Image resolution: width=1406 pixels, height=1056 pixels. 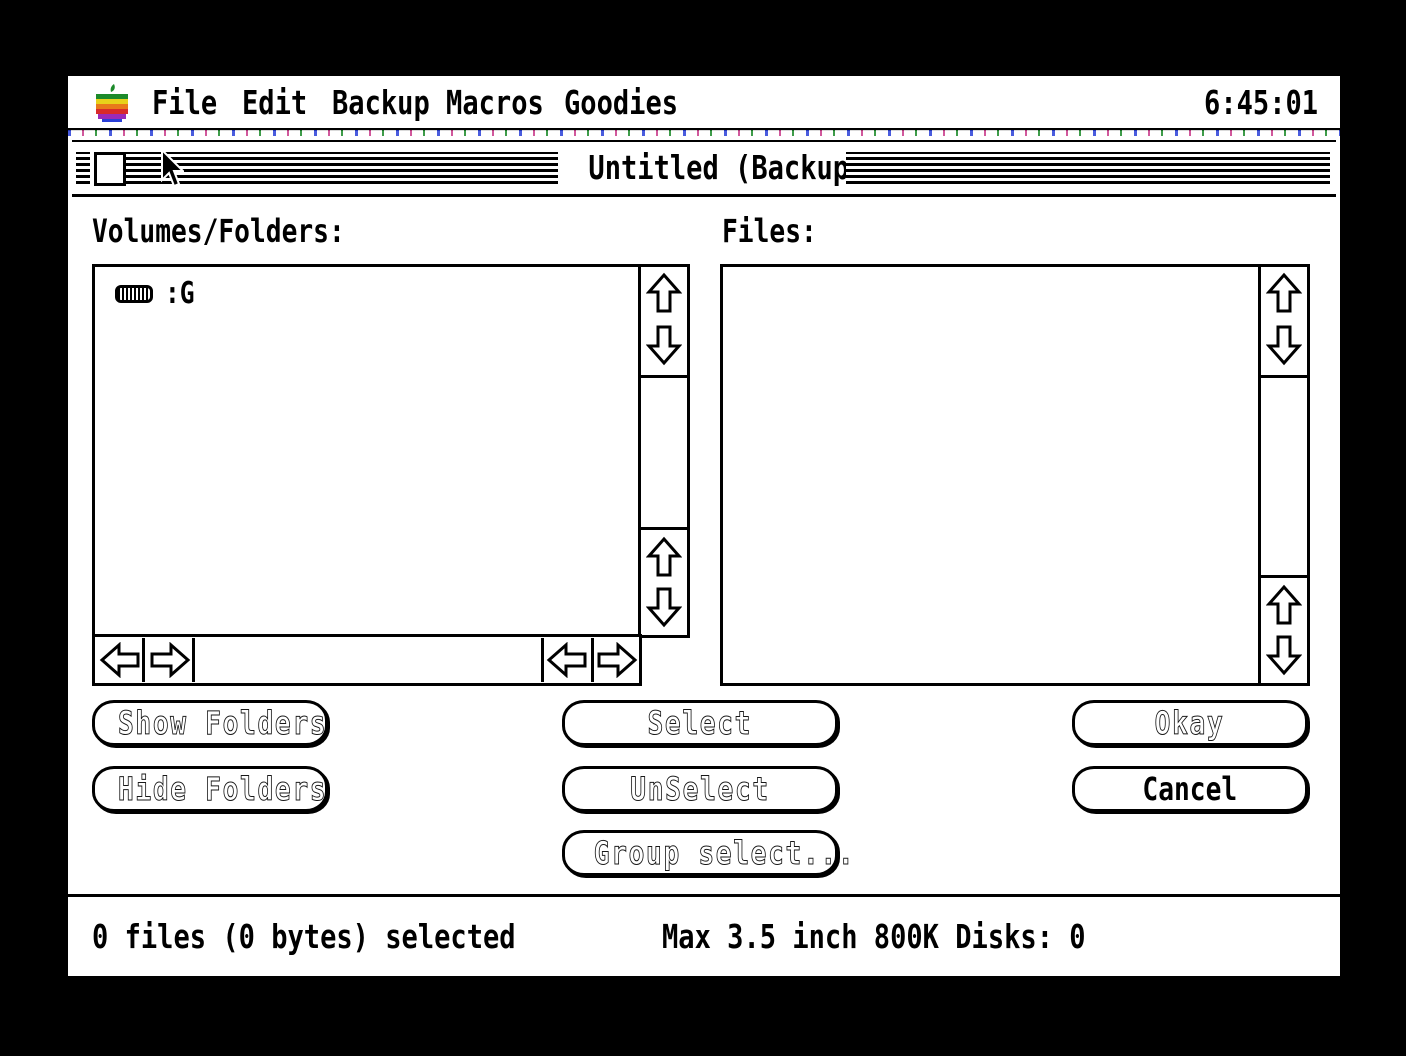 What do you see at coordinates (158, 293) in the screenshot?
I see `list-item: :G` at bounding box center [158, 293].